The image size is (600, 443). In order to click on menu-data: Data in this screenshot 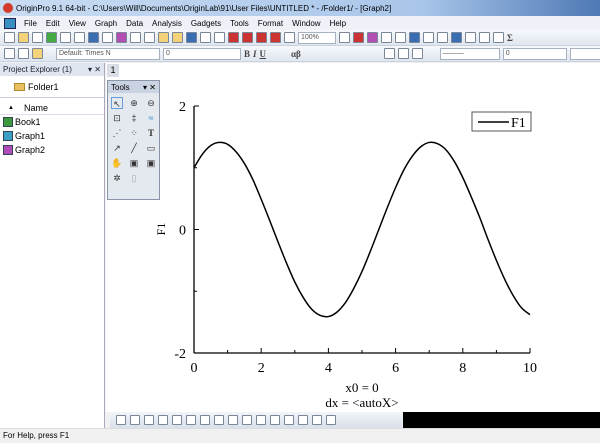, I will do `click(134, 23)`.